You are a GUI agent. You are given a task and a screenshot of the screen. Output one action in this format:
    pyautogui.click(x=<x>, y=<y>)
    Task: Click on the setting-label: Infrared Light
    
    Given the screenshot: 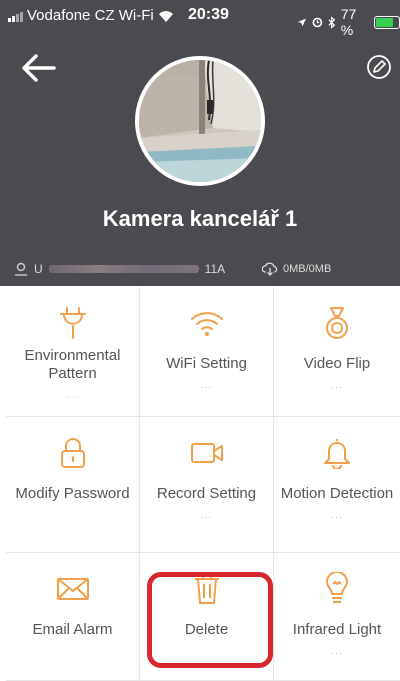 What is the action you would take?
    pyautogui.click(x=337, y=629)
    